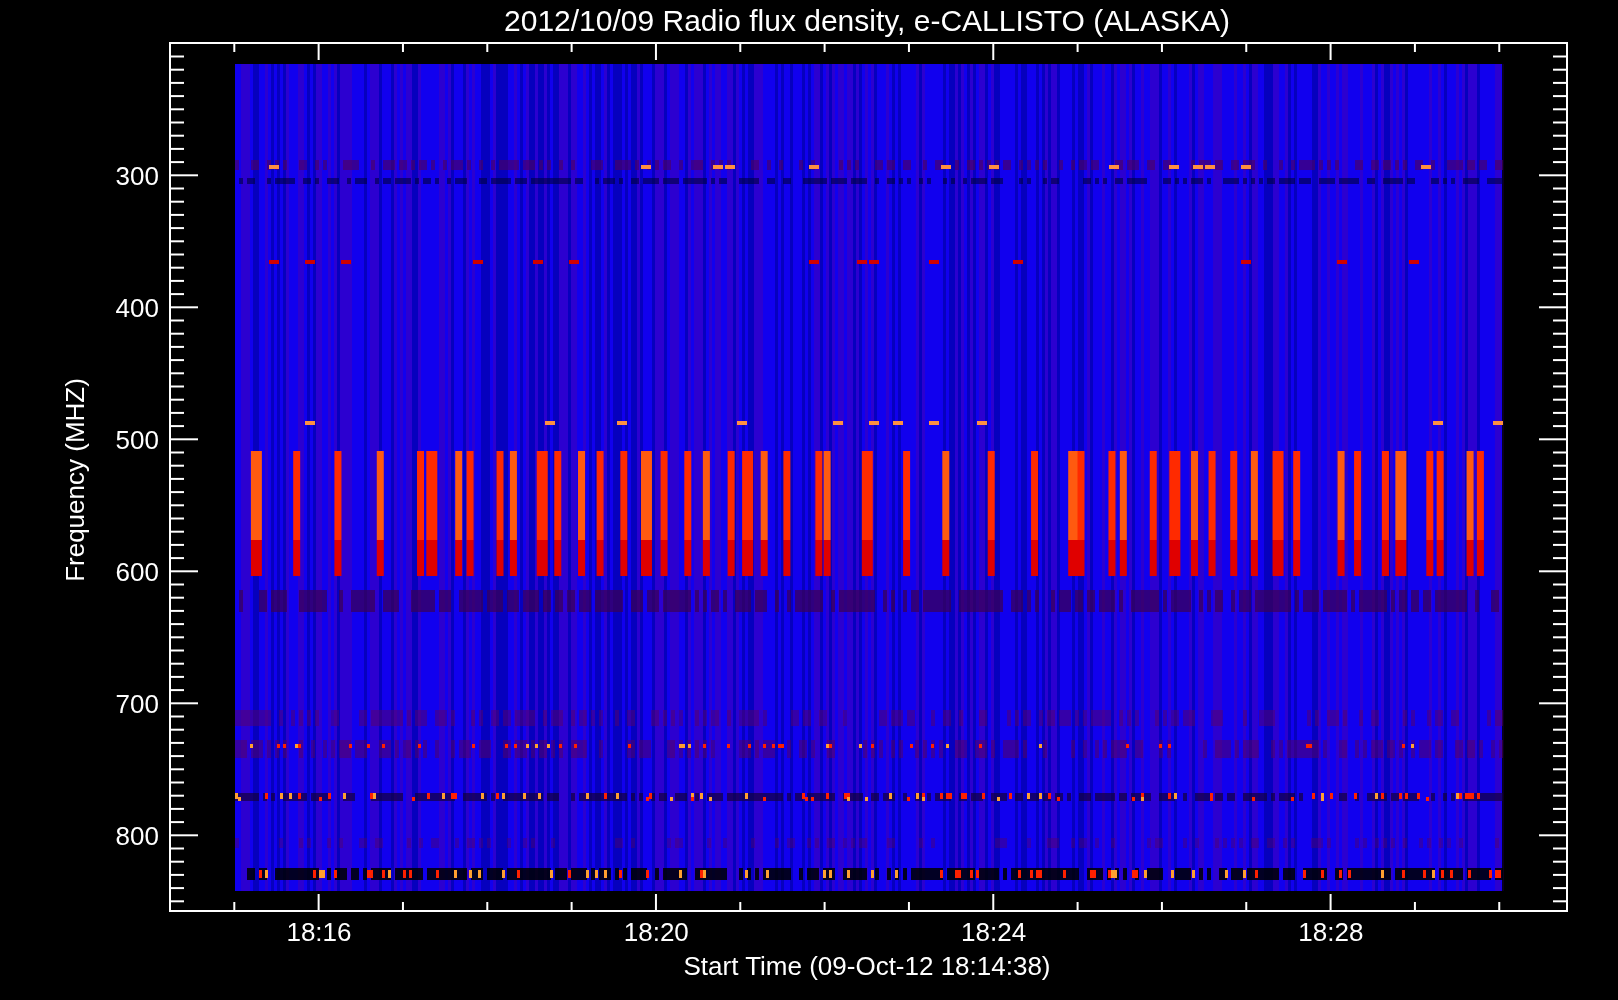  What do you see at coordinates (319, 932) in the screenshot?
I see `axis-tick-label: 18:16` at bounding box center [319, 932].